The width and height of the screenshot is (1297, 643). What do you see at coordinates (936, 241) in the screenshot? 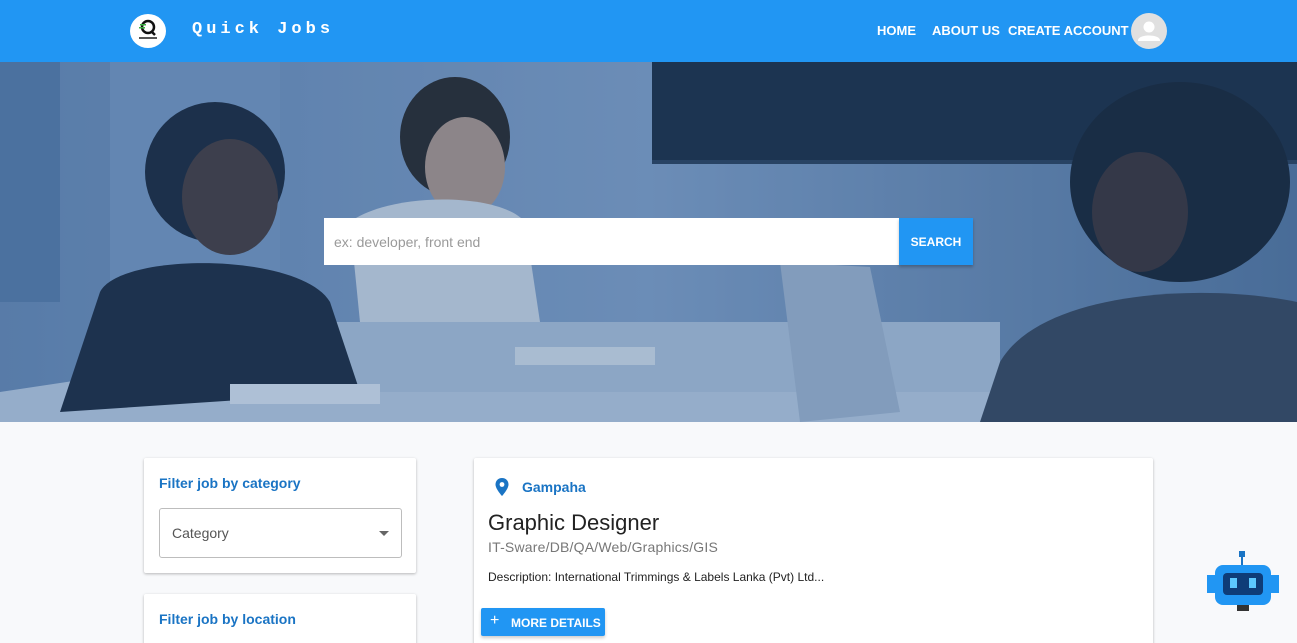
I see `search-button: SEARCH` at bounding box center [936, 241].